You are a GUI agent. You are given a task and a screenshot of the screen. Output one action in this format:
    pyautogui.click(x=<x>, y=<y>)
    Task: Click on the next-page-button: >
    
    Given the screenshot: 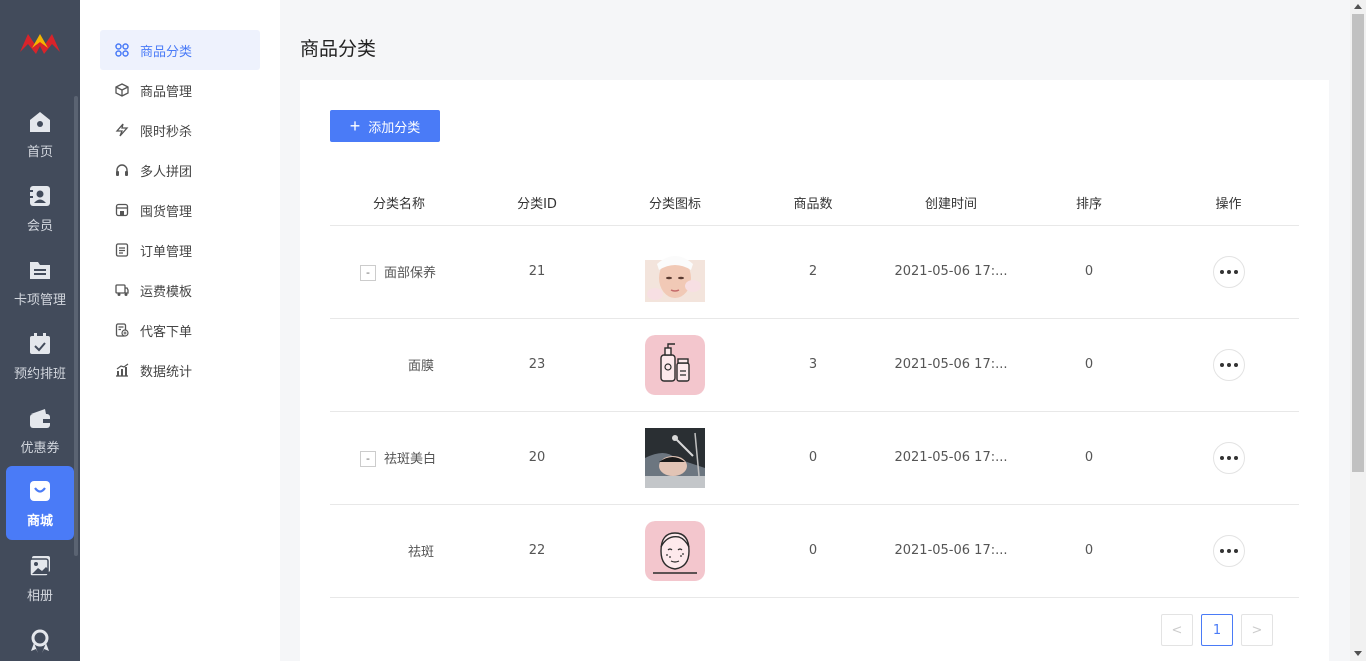 What is the action you would take?
    pyautogui.click(x=1257, y=630)
    